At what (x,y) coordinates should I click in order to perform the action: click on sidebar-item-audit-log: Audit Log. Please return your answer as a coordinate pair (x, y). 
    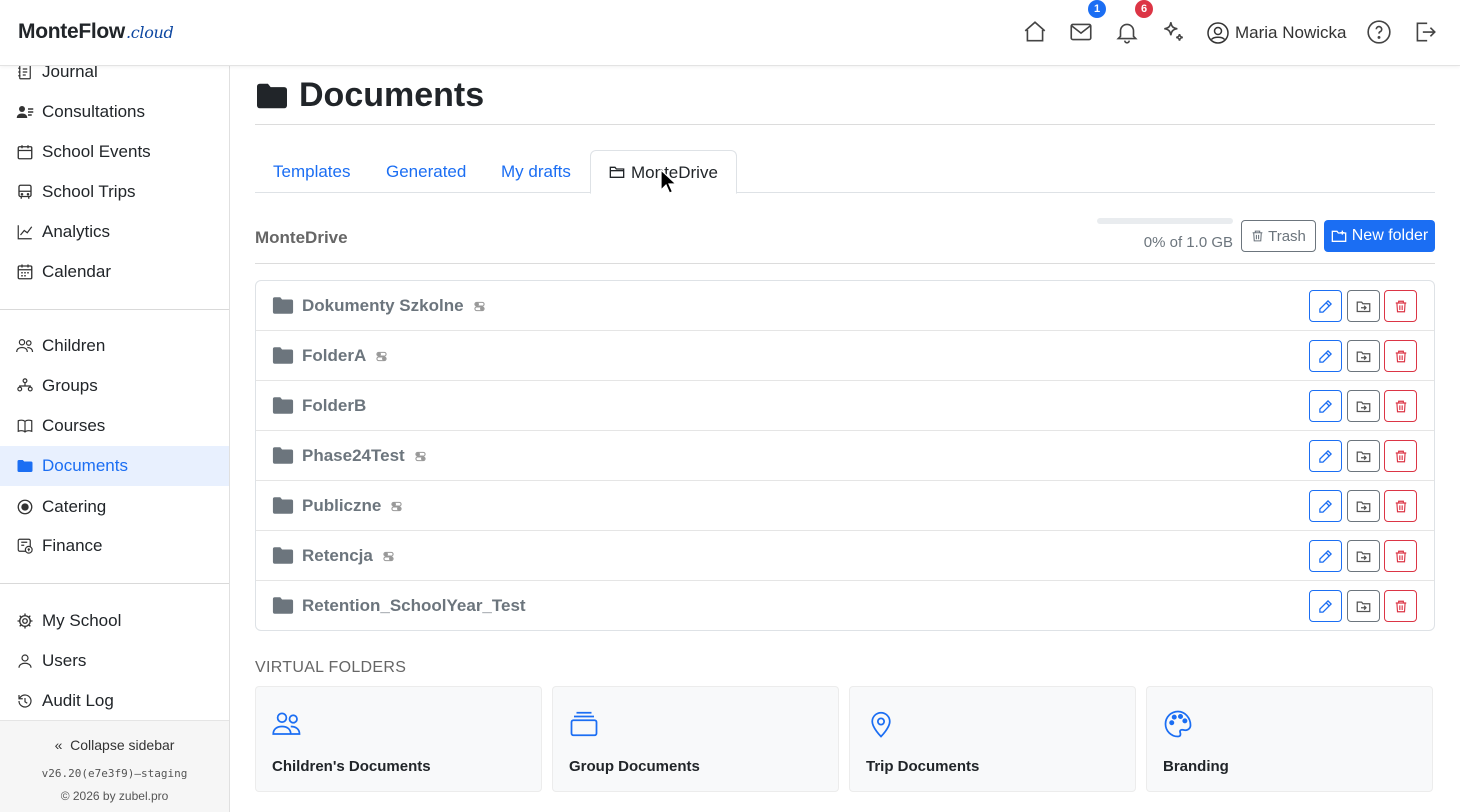
    Looking at the image, I should click on (114, 701).